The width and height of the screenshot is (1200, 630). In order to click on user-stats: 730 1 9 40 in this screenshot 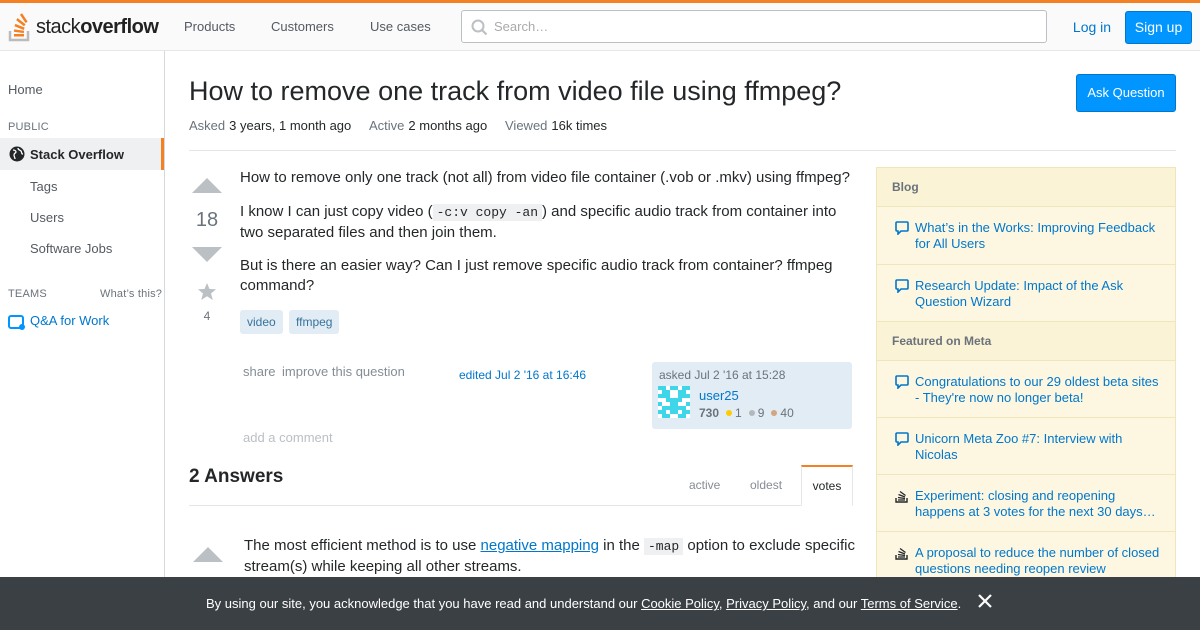, I will do `click(746, 413)`.